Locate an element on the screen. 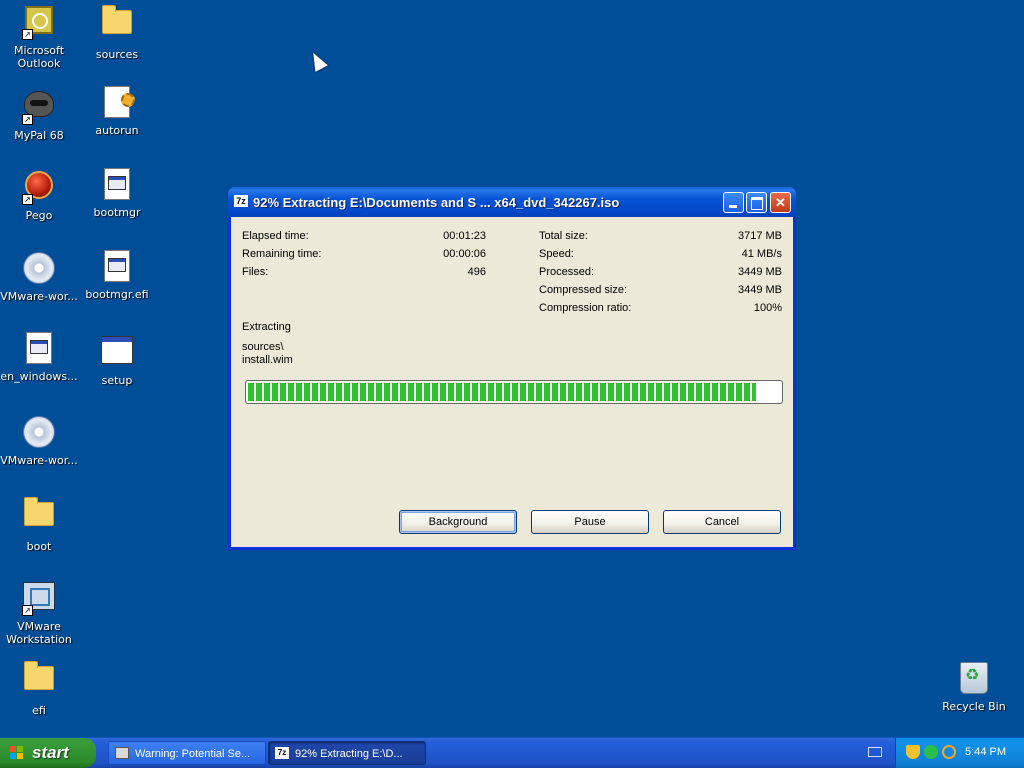  processed-label: Processed: is located at coordinates (567, 272).